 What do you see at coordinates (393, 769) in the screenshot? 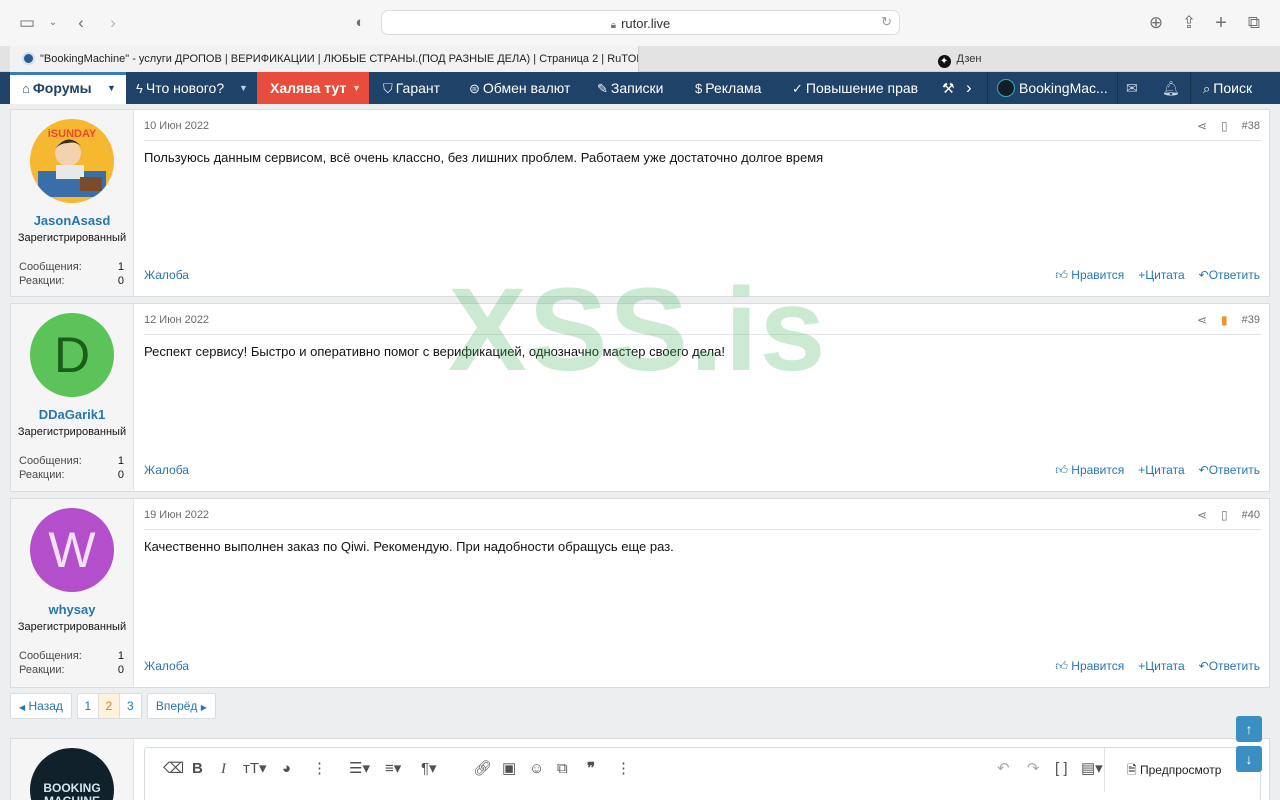
I see `align-icon: ≡▾` at bounding box center [393, 769].